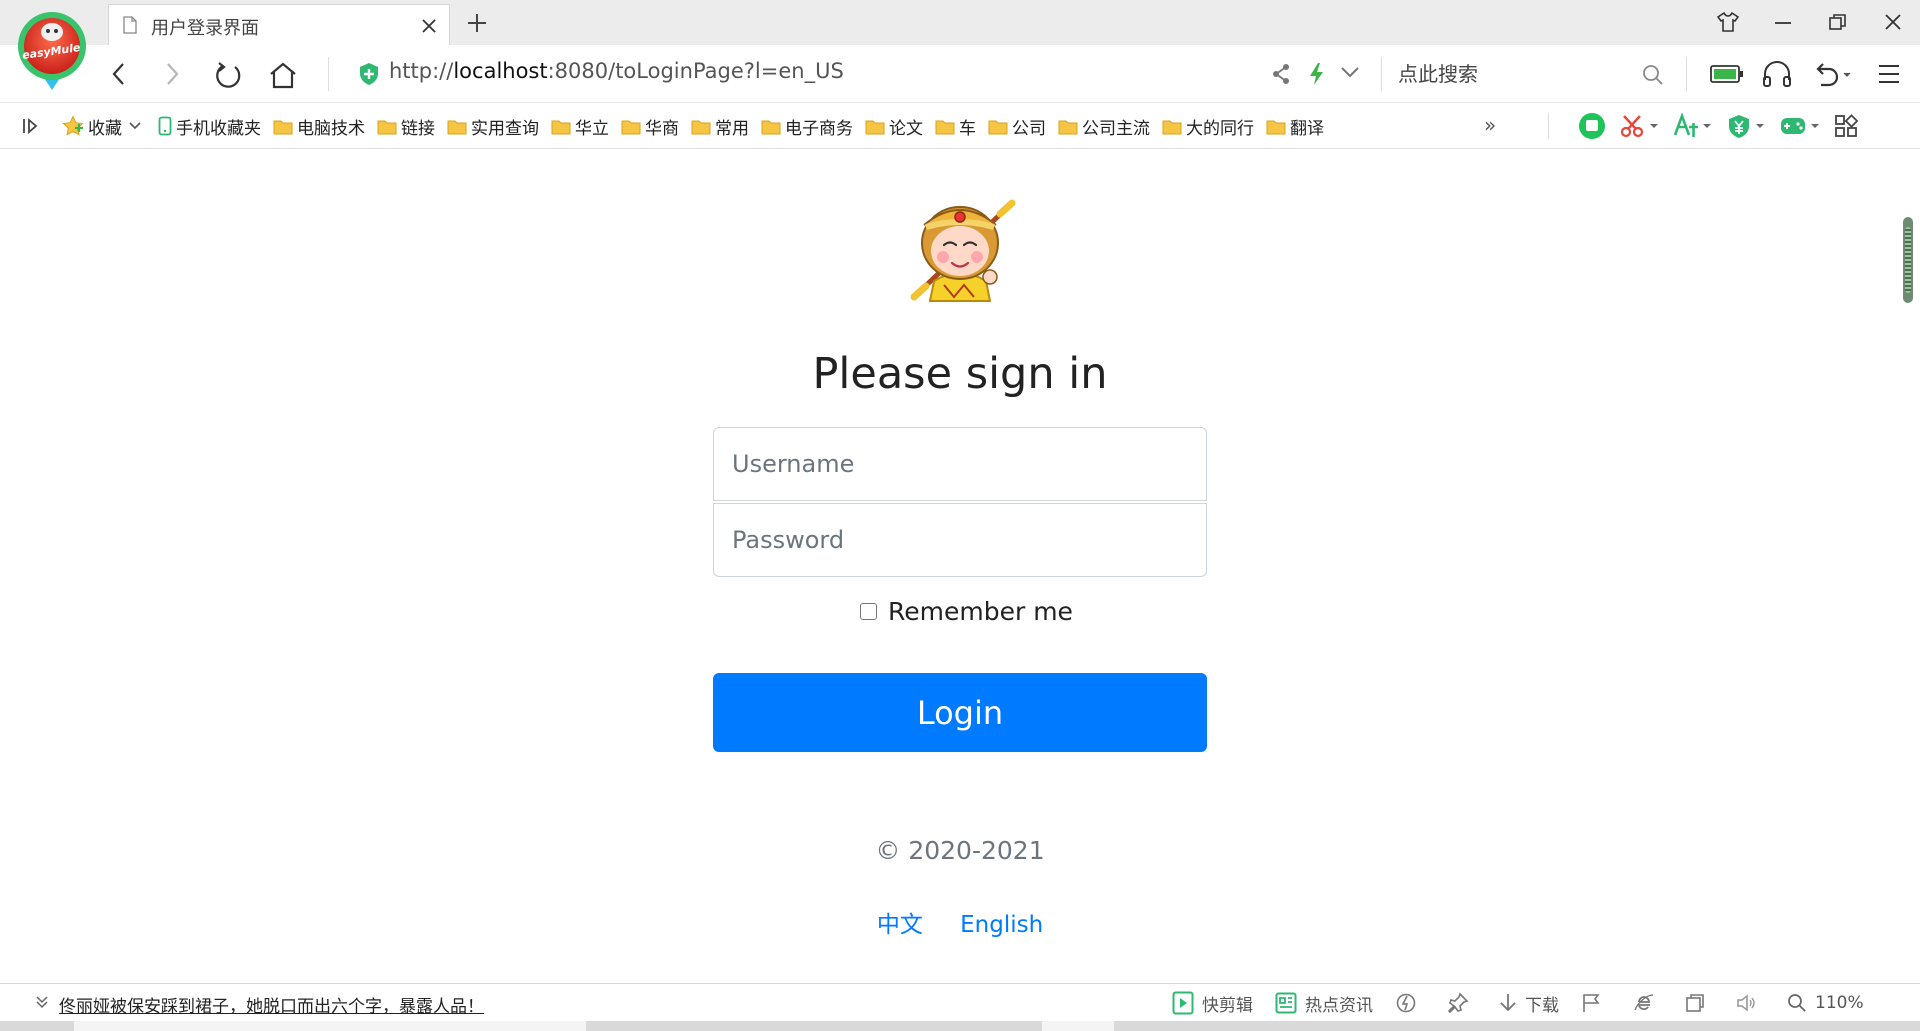  Describe the element at coordinates (165, 126) in the screenshot. I see `phone-icon` at that location.